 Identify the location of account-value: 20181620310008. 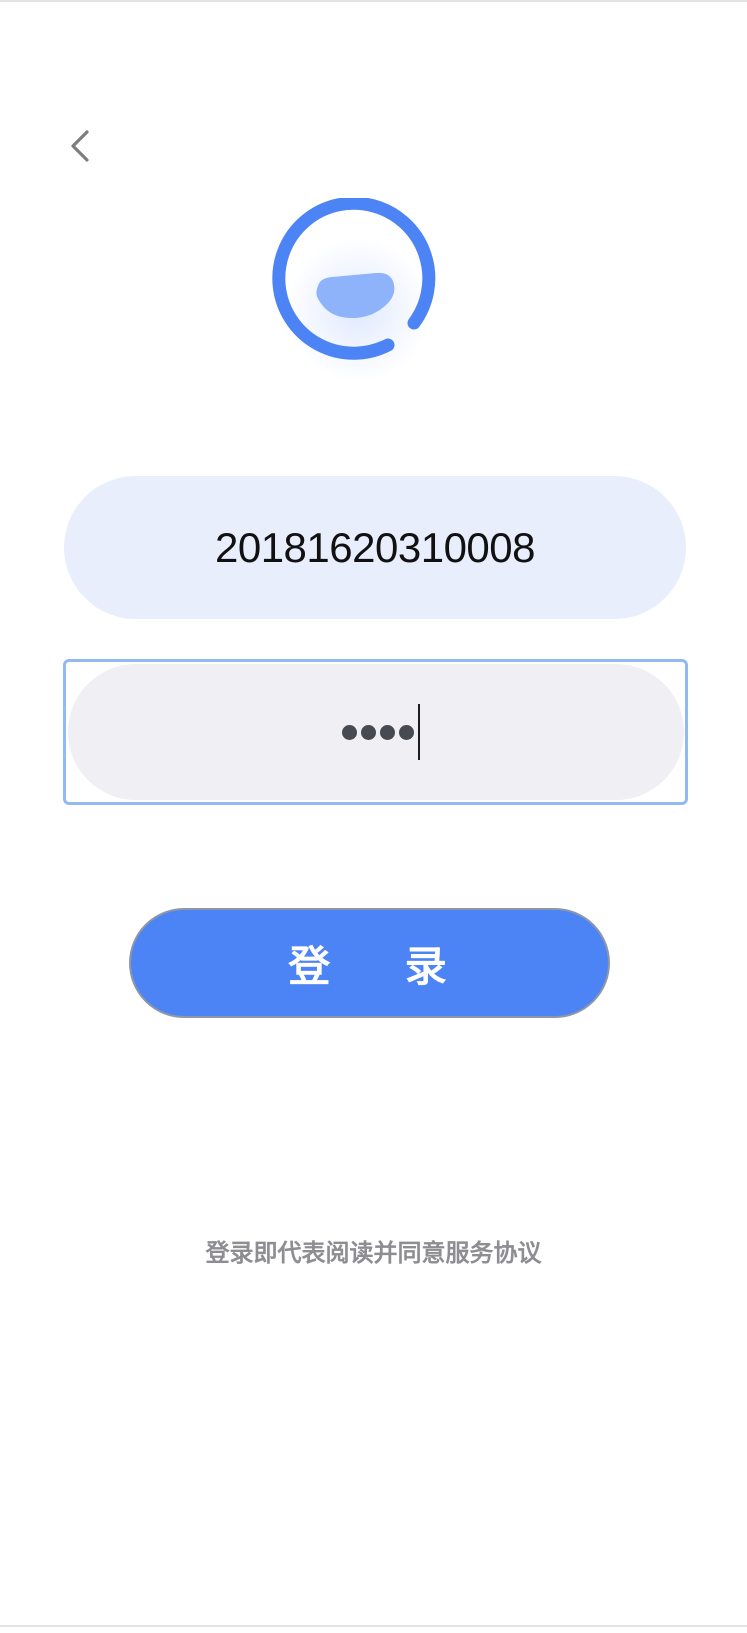
(375, 547).